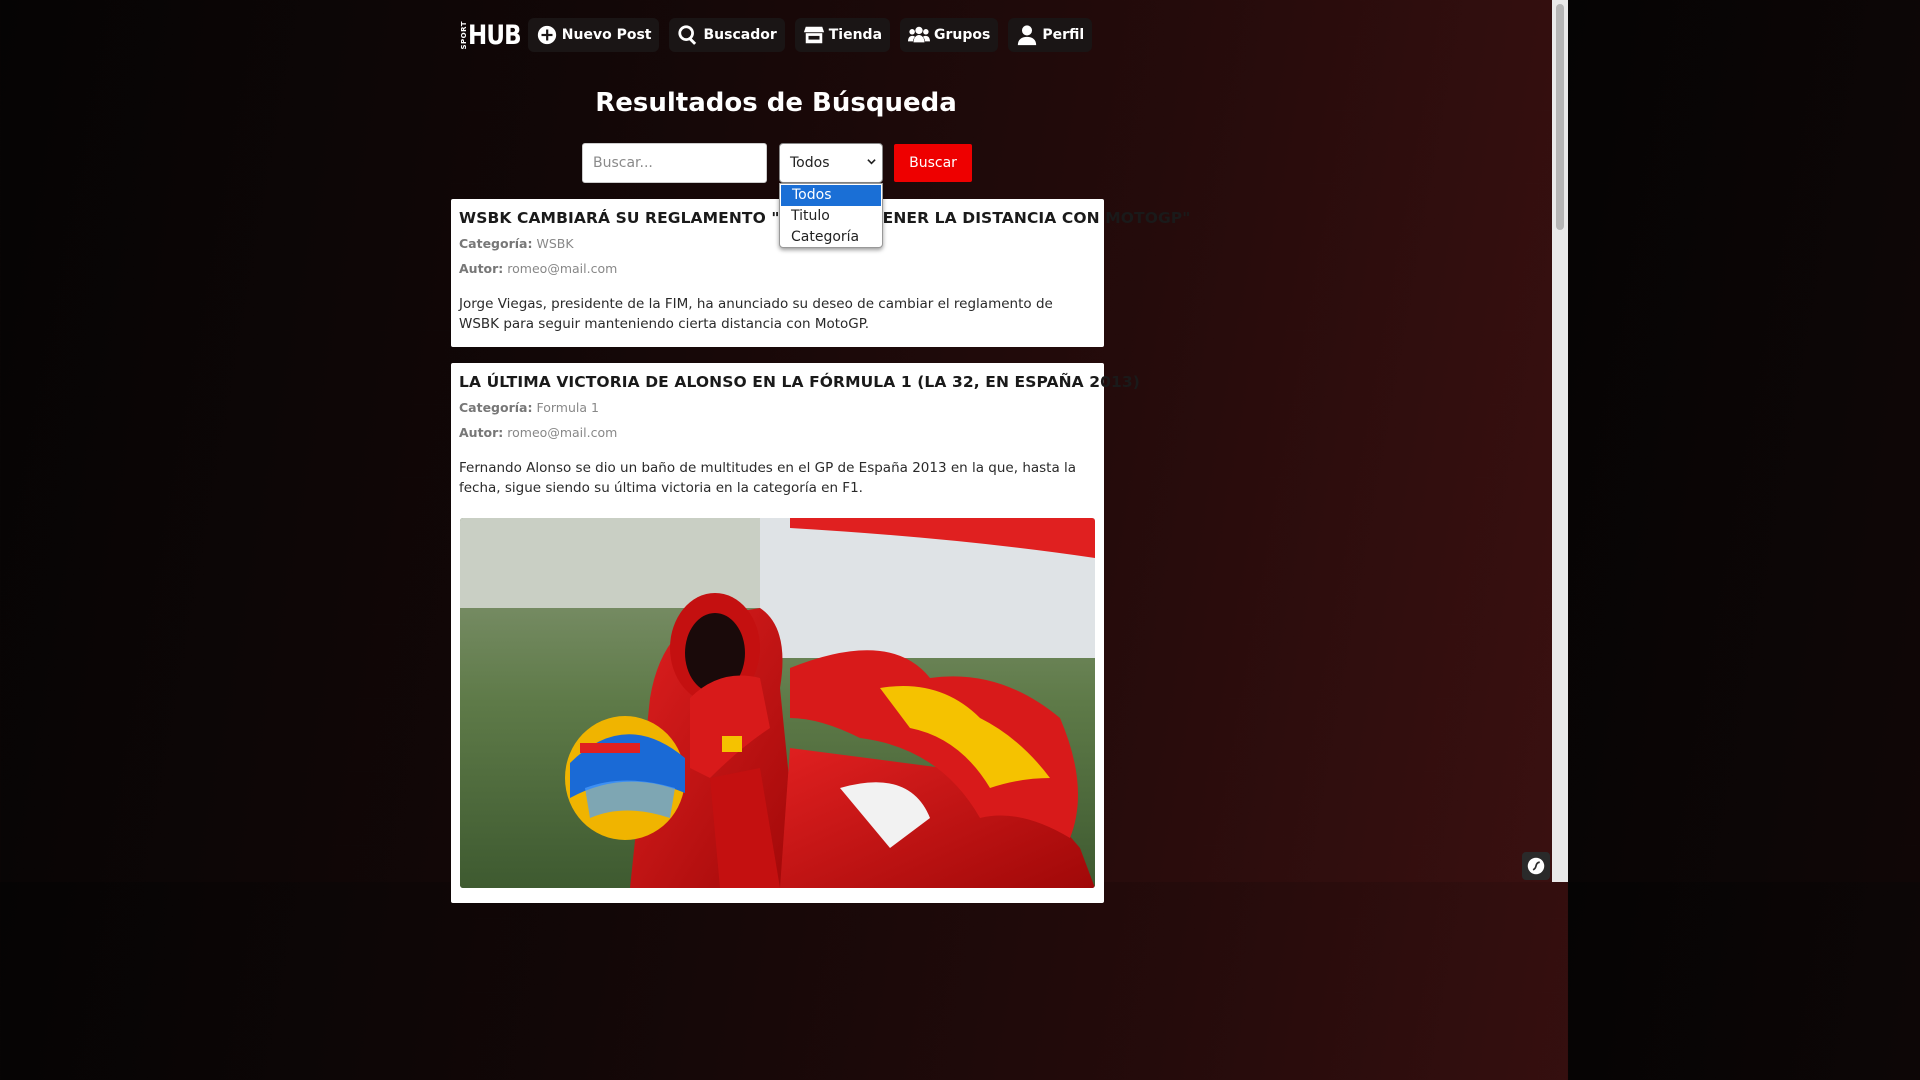  I want to click on plus-circle-icon, so click(546, 35).